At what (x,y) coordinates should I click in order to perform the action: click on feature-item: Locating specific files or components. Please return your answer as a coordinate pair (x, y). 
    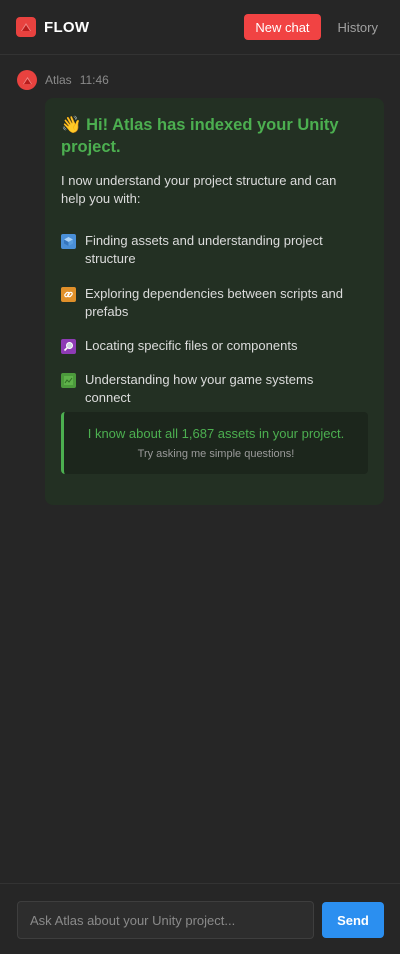
    Looking at the image, I should click on (211, 346).